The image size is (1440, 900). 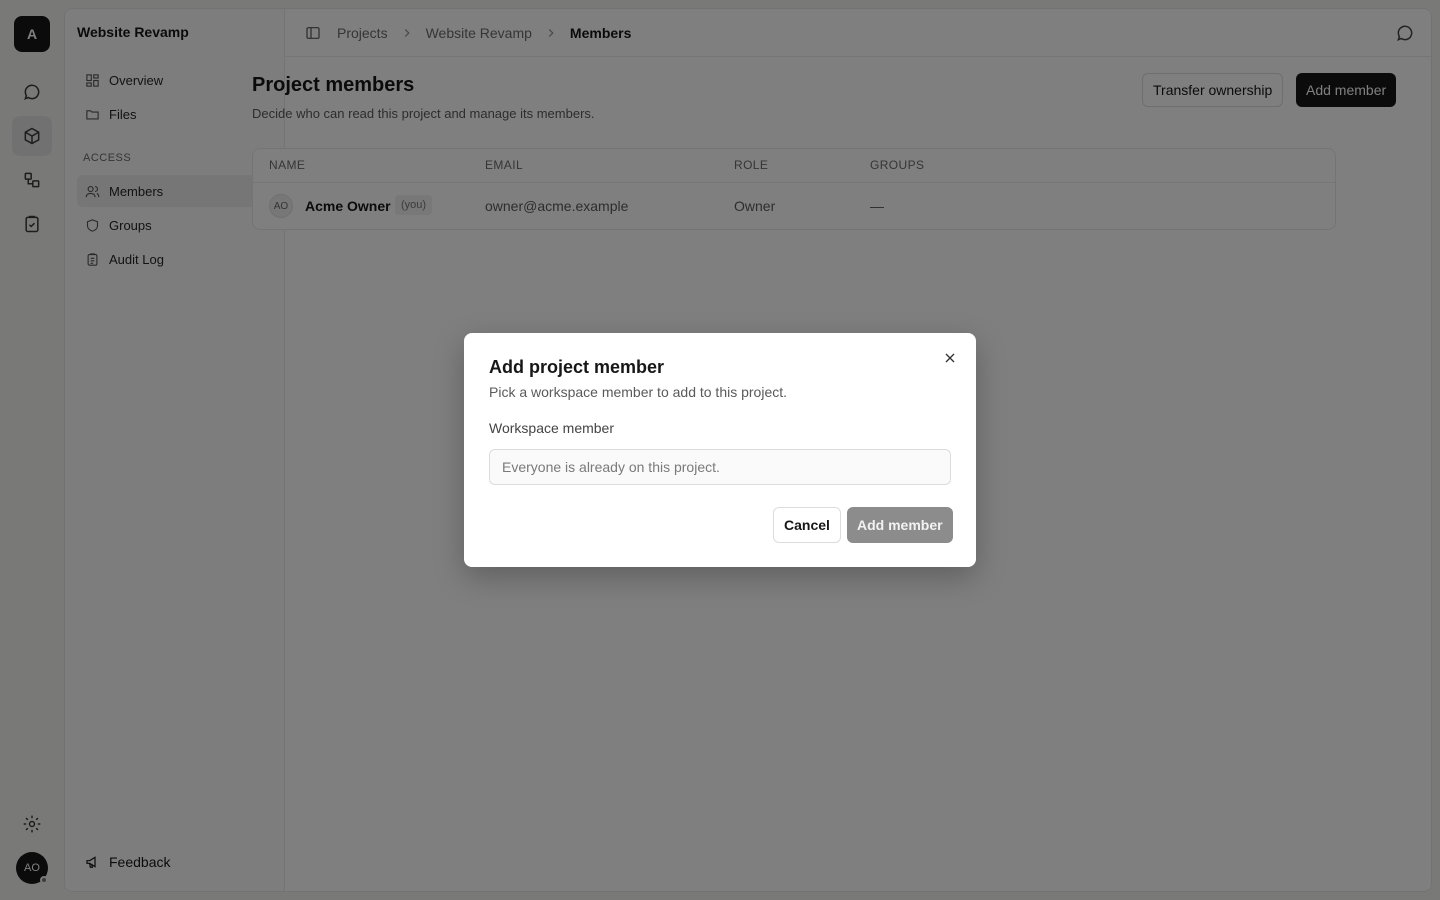 I want to click on dialog-title: Add project member, so click(x=577, y=367).